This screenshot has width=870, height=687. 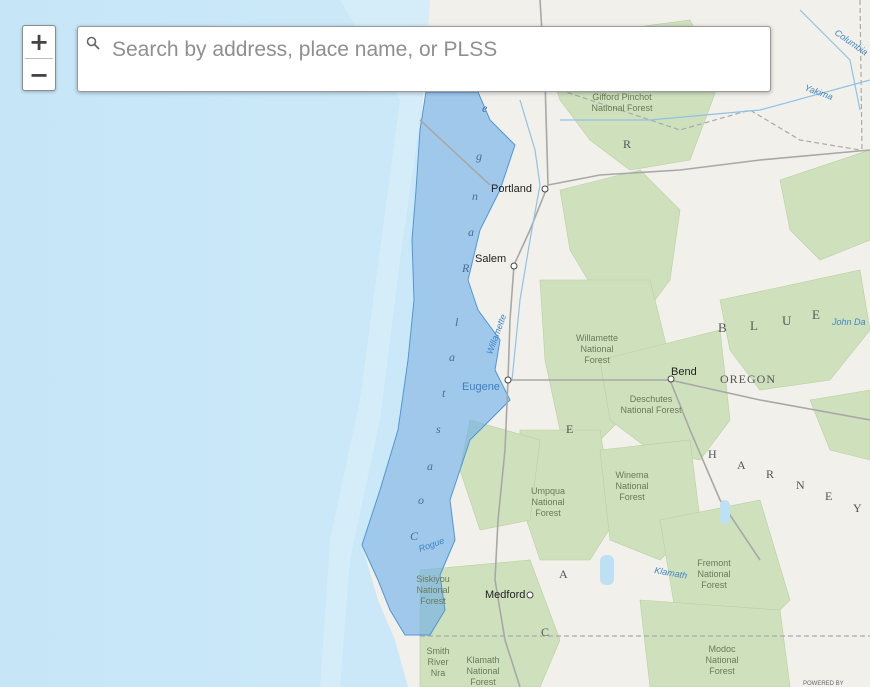 What do you see at coordinates (548, 513) in the screenshot?
I see `label-umpqua-3: Forest` at bounding box center [548, 513].